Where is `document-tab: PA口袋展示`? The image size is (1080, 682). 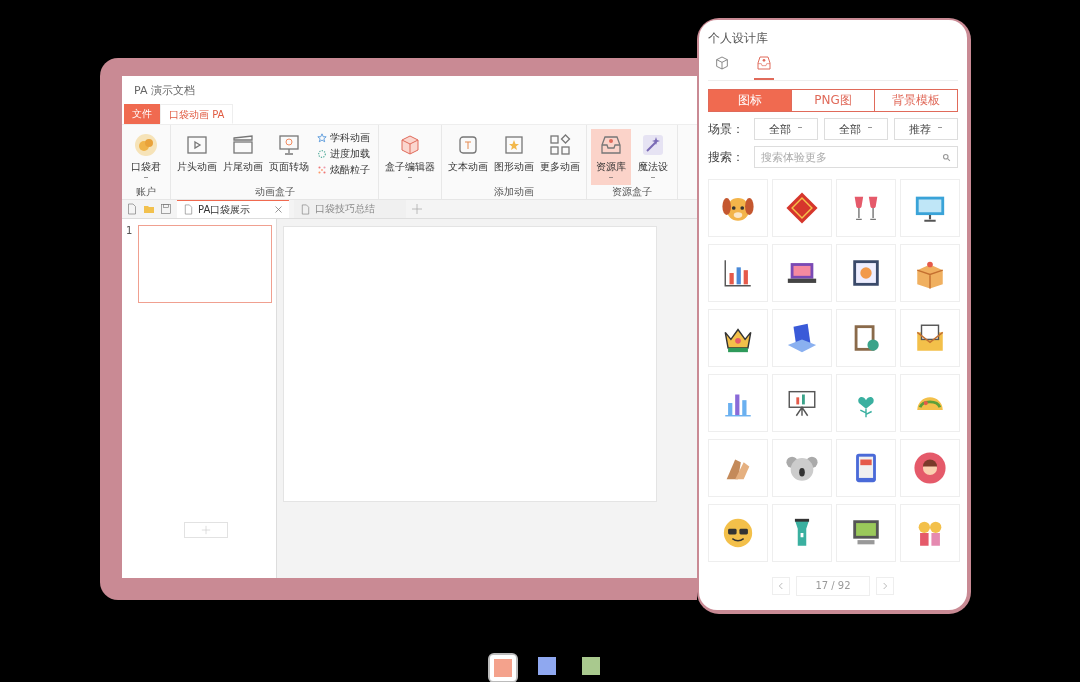 document-tab: PA口袋展示 is located at coordinates (233, 209).